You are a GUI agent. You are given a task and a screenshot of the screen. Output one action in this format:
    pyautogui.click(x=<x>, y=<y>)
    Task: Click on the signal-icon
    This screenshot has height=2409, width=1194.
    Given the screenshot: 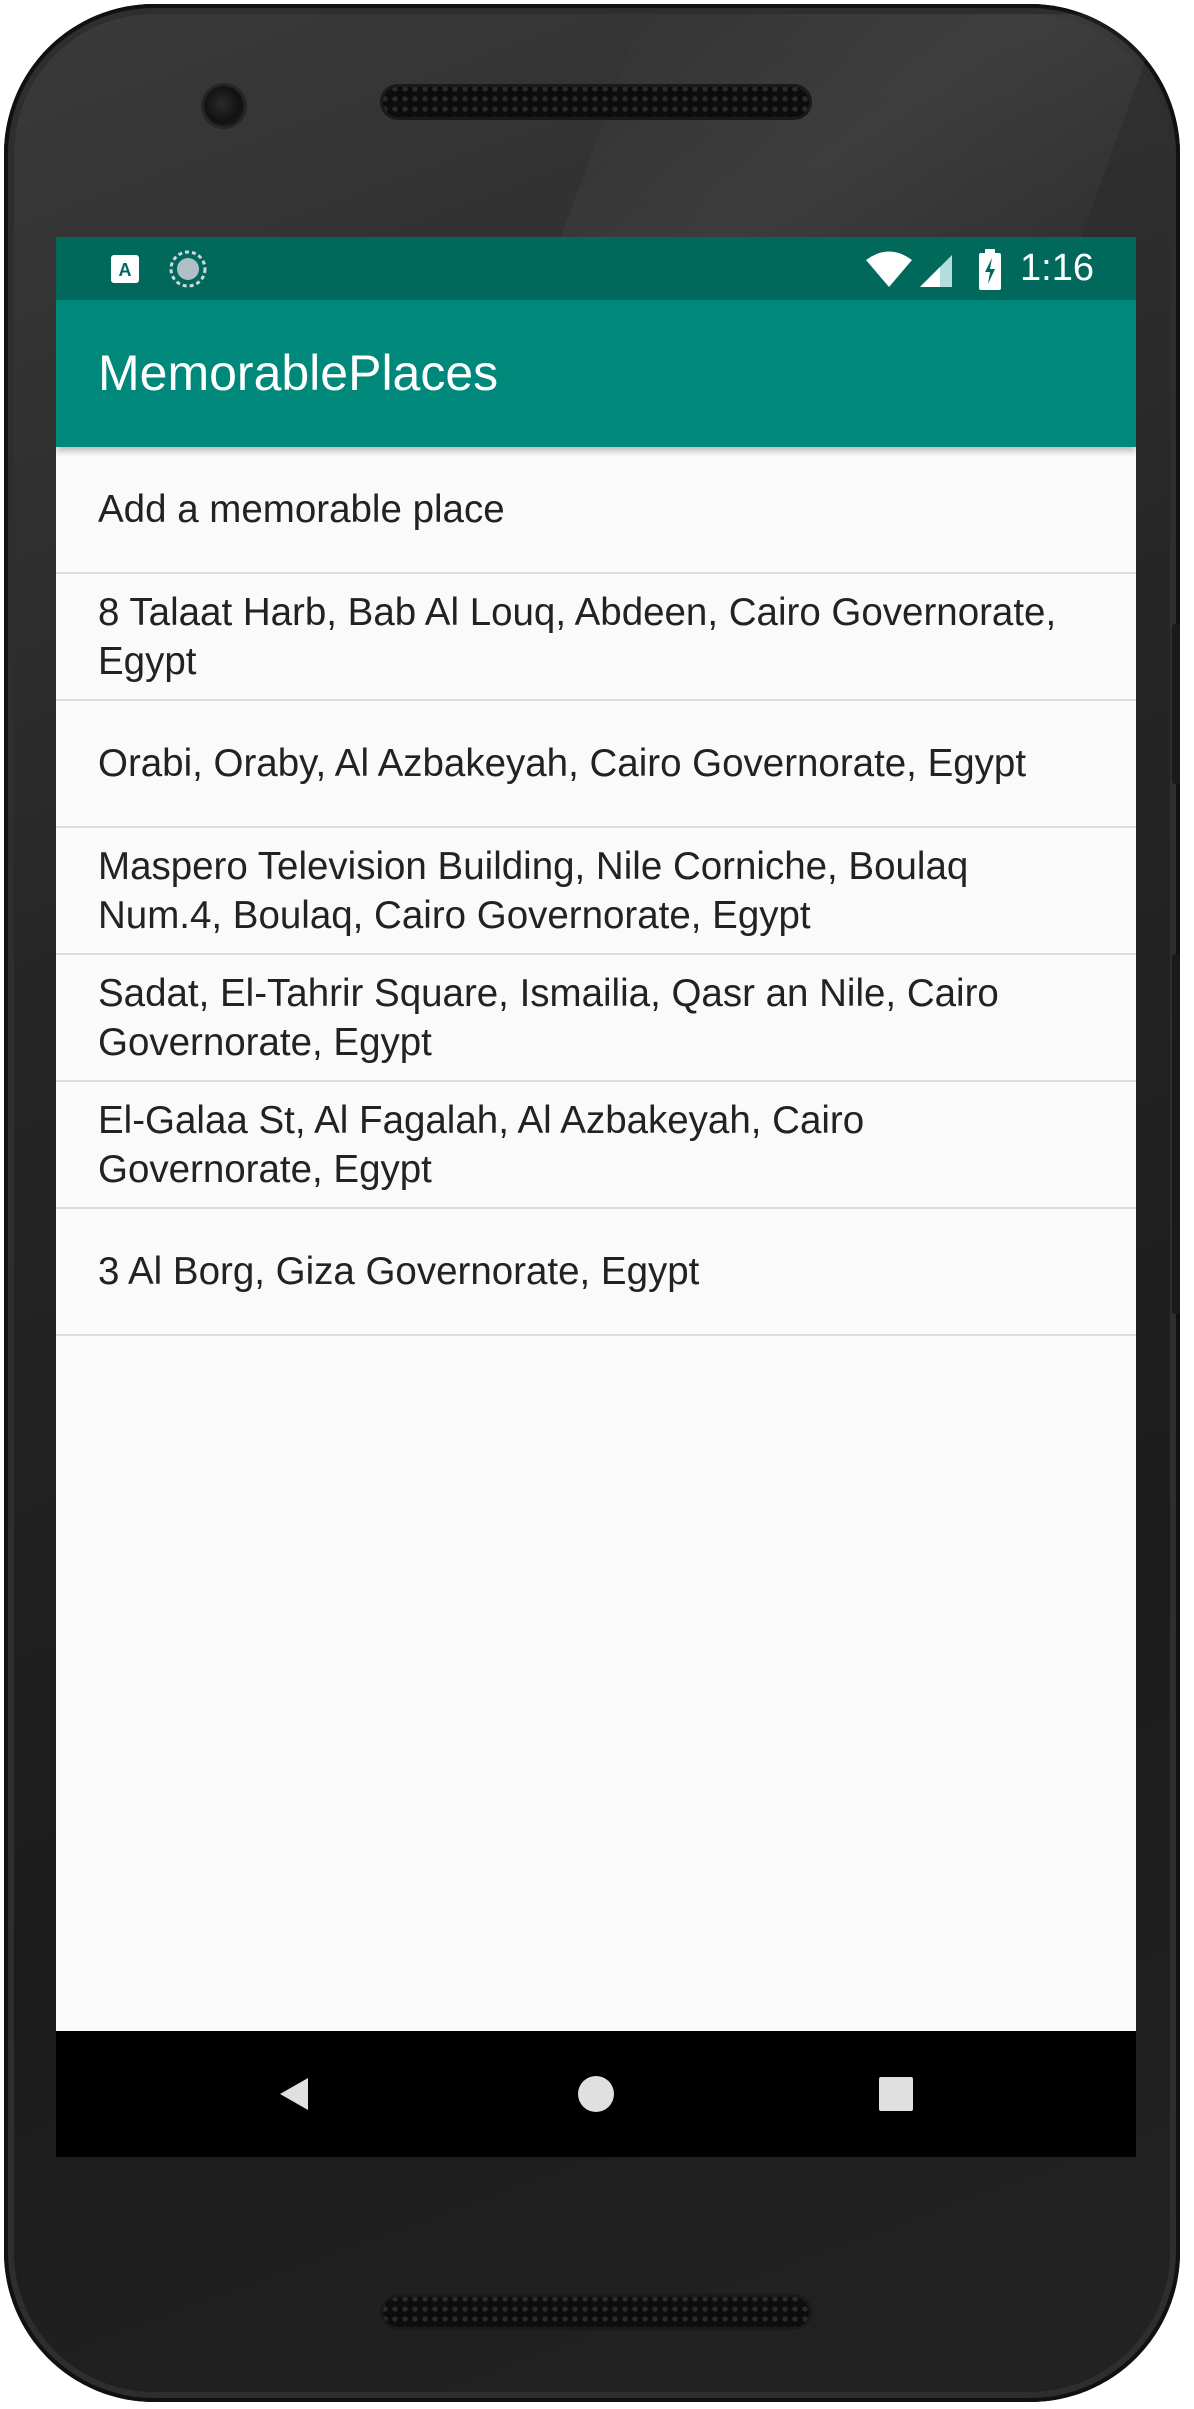 What is the action you would take?
    pyautogui.click(x=936, y=271)
    